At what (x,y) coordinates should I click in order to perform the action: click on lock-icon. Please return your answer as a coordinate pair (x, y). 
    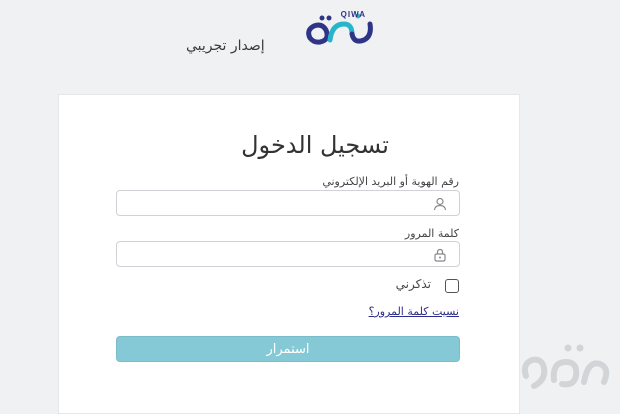
    Looking at the image, I should click on (440, 254).